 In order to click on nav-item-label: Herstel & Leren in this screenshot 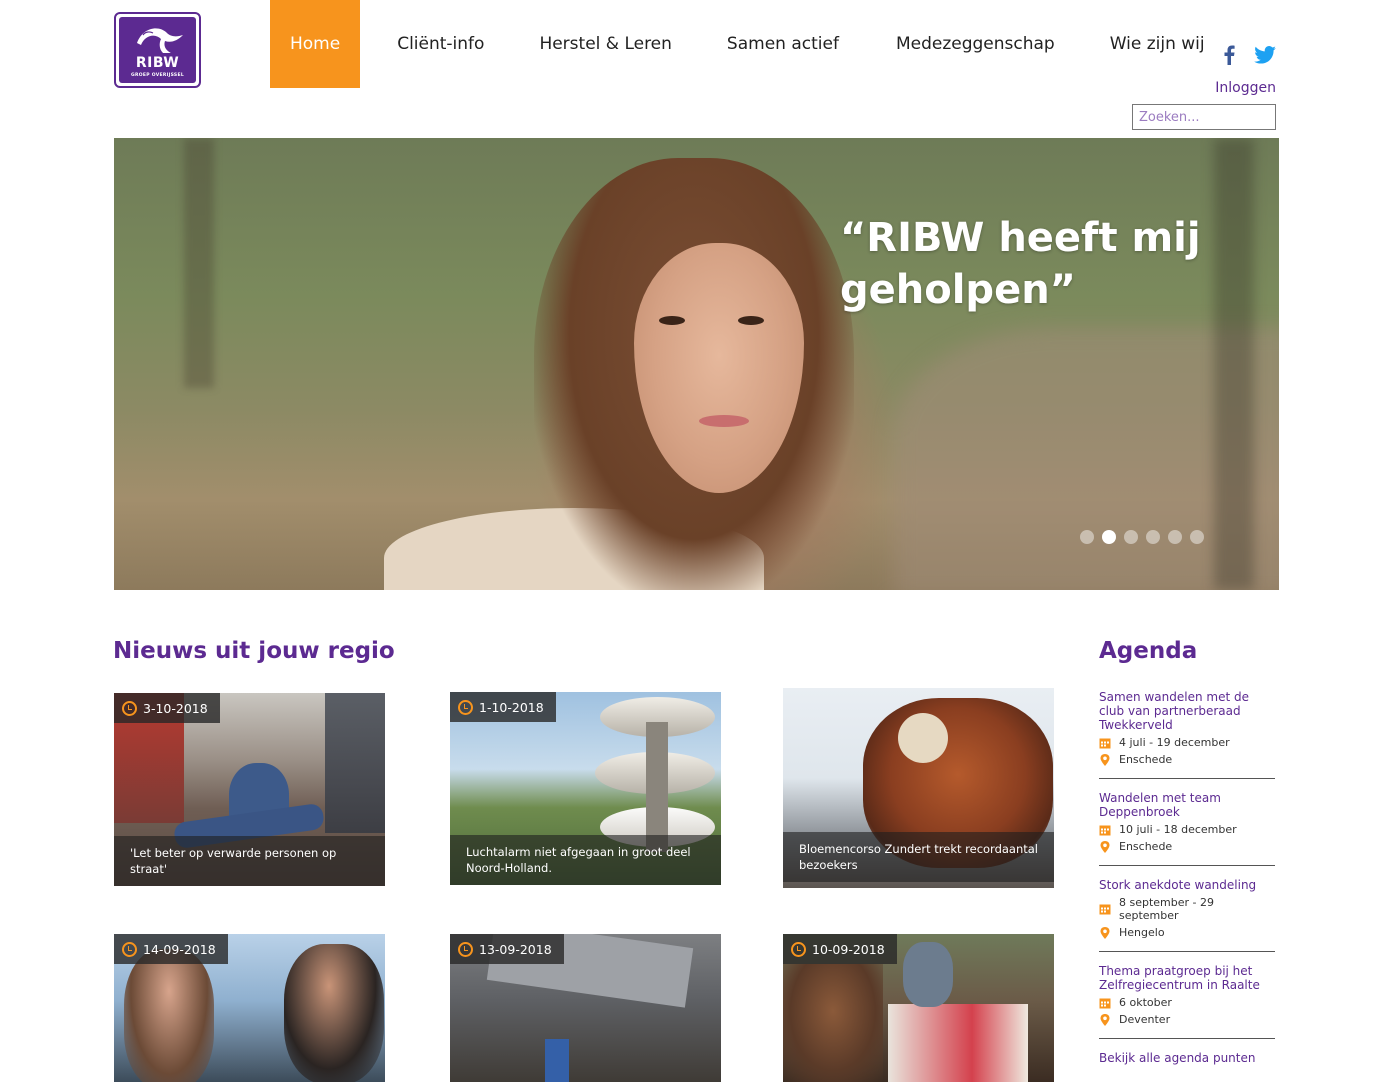, I will do `click(605, 44)`.